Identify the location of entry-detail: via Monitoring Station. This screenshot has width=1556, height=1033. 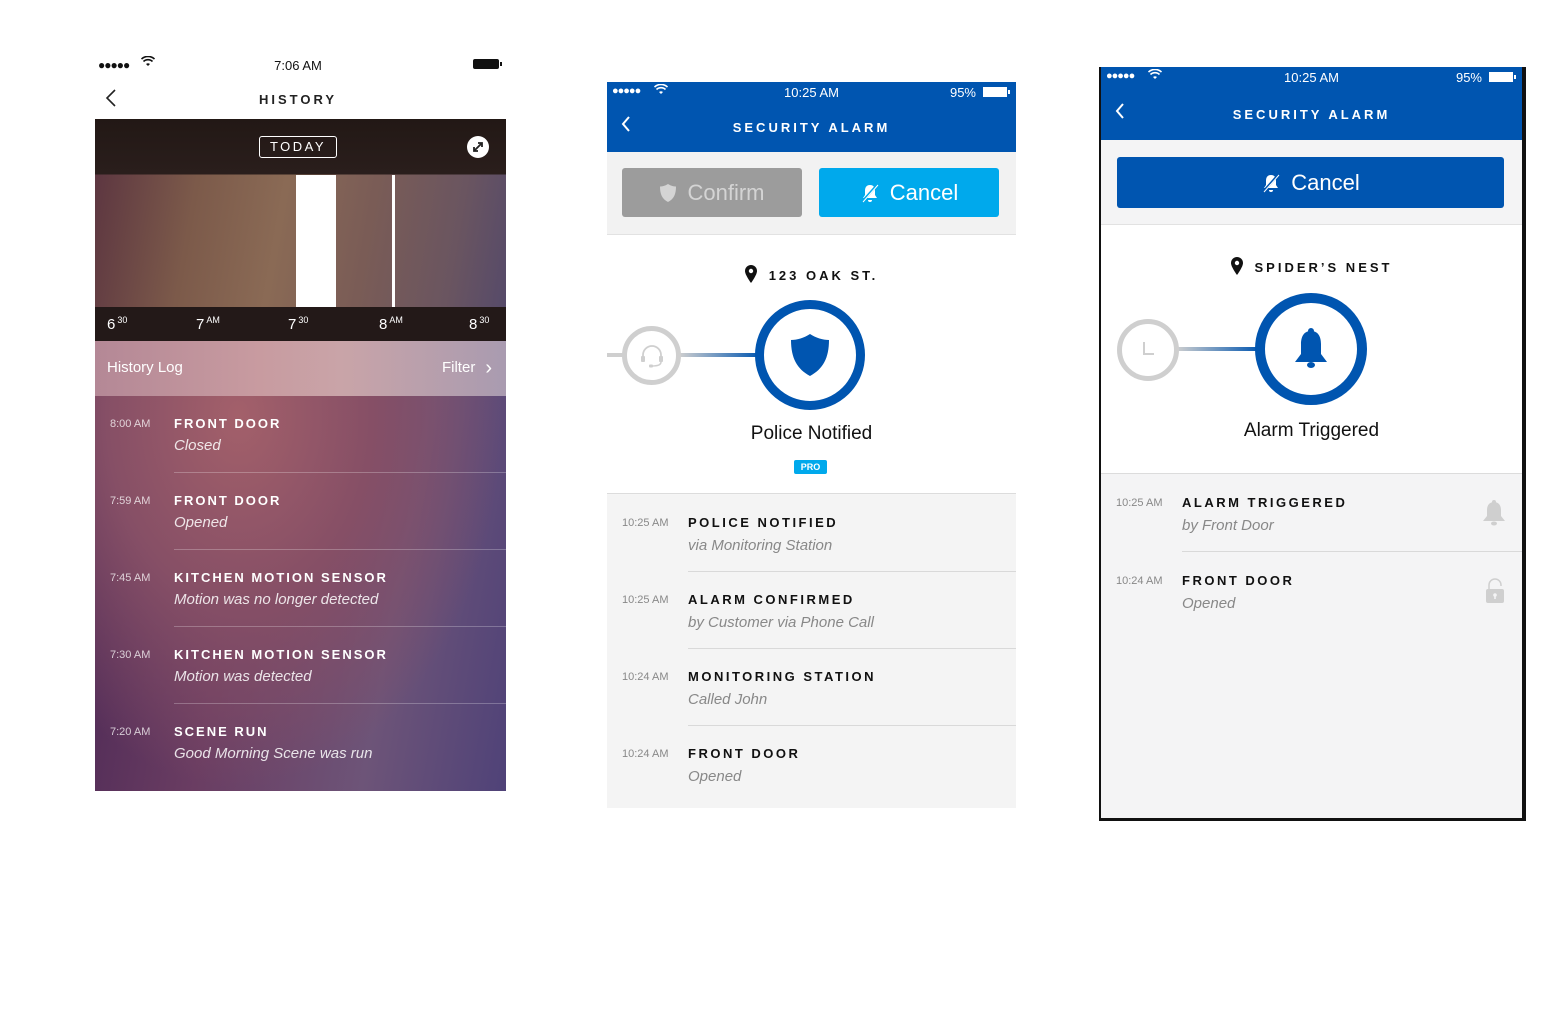
(760, 545).